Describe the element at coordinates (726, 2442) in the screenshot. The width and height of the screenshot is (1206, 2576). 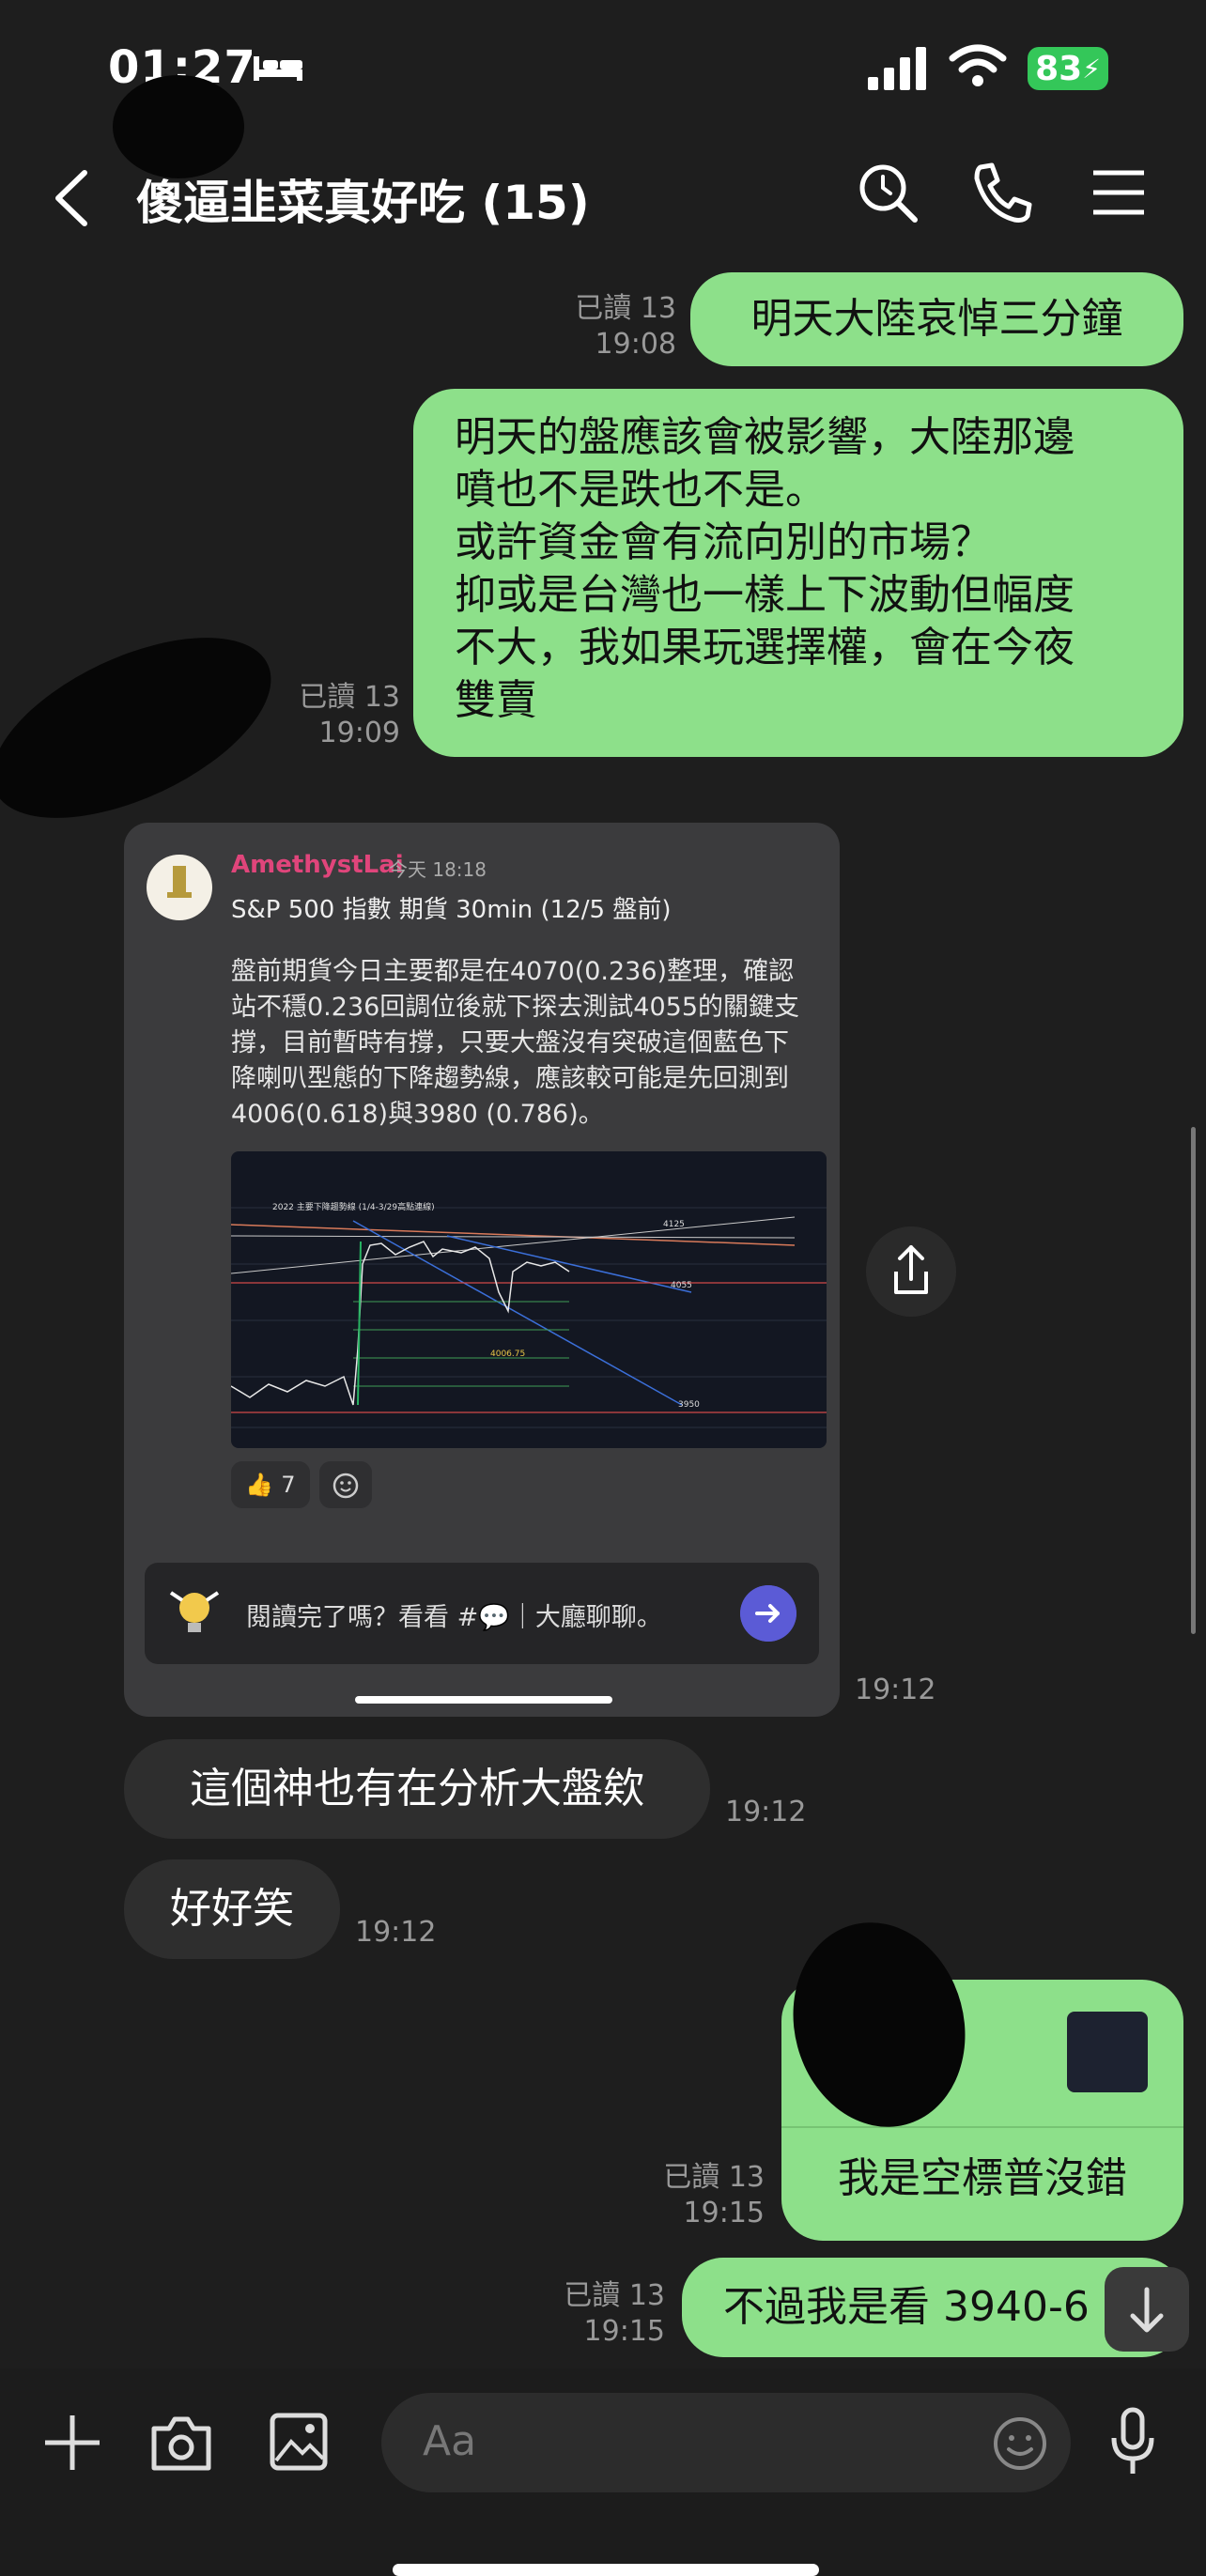
I see `message-input` at that location.